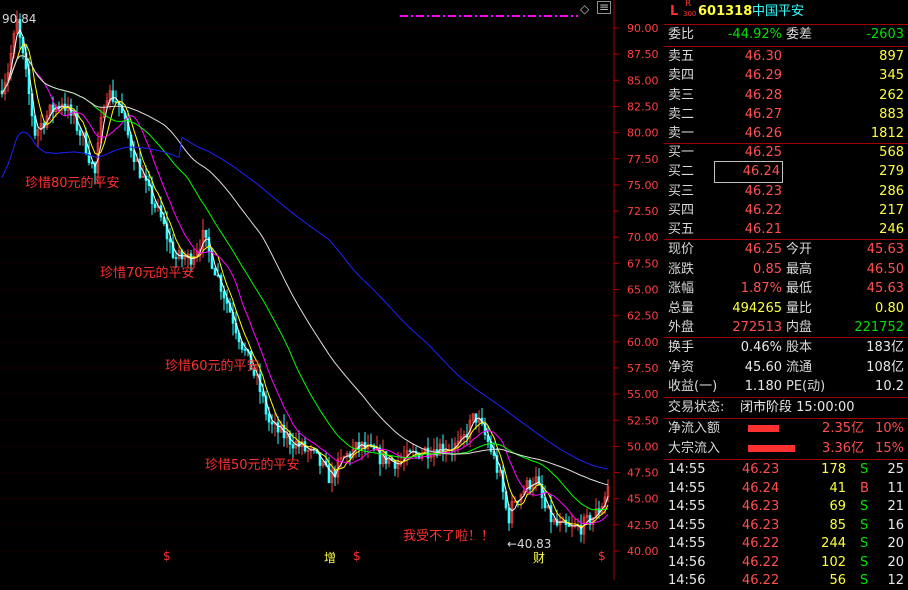 The image size is (908, 590). What do you see at coordinates (643, 80) in the screenshot?
I see `y-tick-label: 85.00` at bounding box center [643, 80].